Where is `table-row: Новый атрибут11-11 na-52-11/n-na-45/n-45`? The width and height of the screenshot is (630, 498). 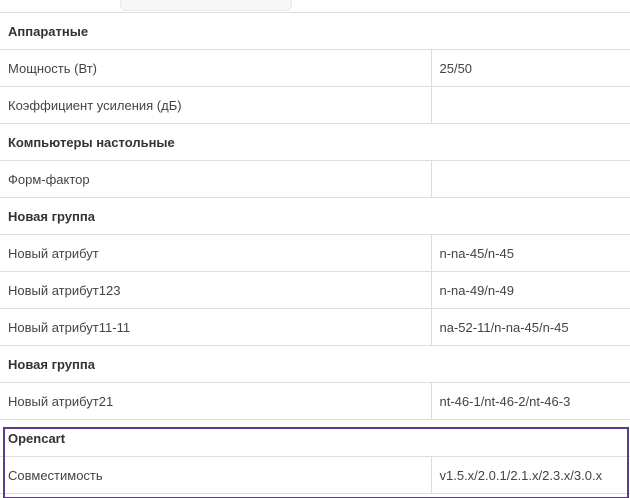 table-row: Новый атрибут11-11 na-52-11/n-na-45/n-45 is located at coordinates (315, 327).